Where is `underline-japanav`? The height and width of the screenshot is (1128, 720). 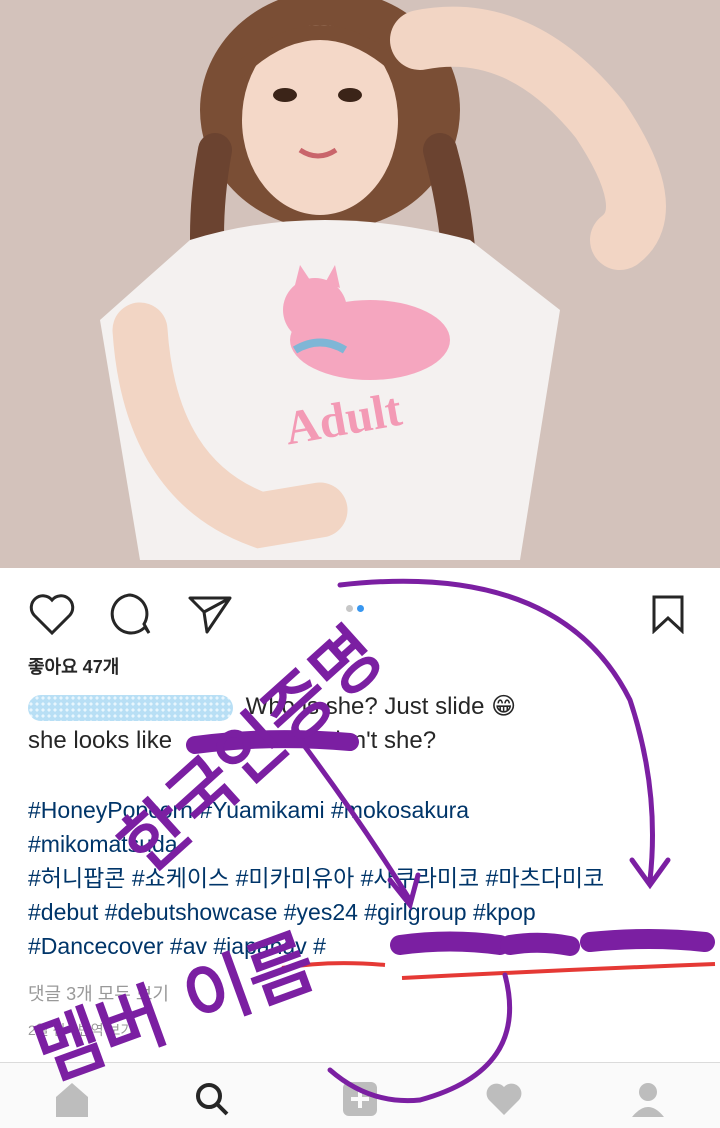
underline-japanav is located at coordinates (333, 965).